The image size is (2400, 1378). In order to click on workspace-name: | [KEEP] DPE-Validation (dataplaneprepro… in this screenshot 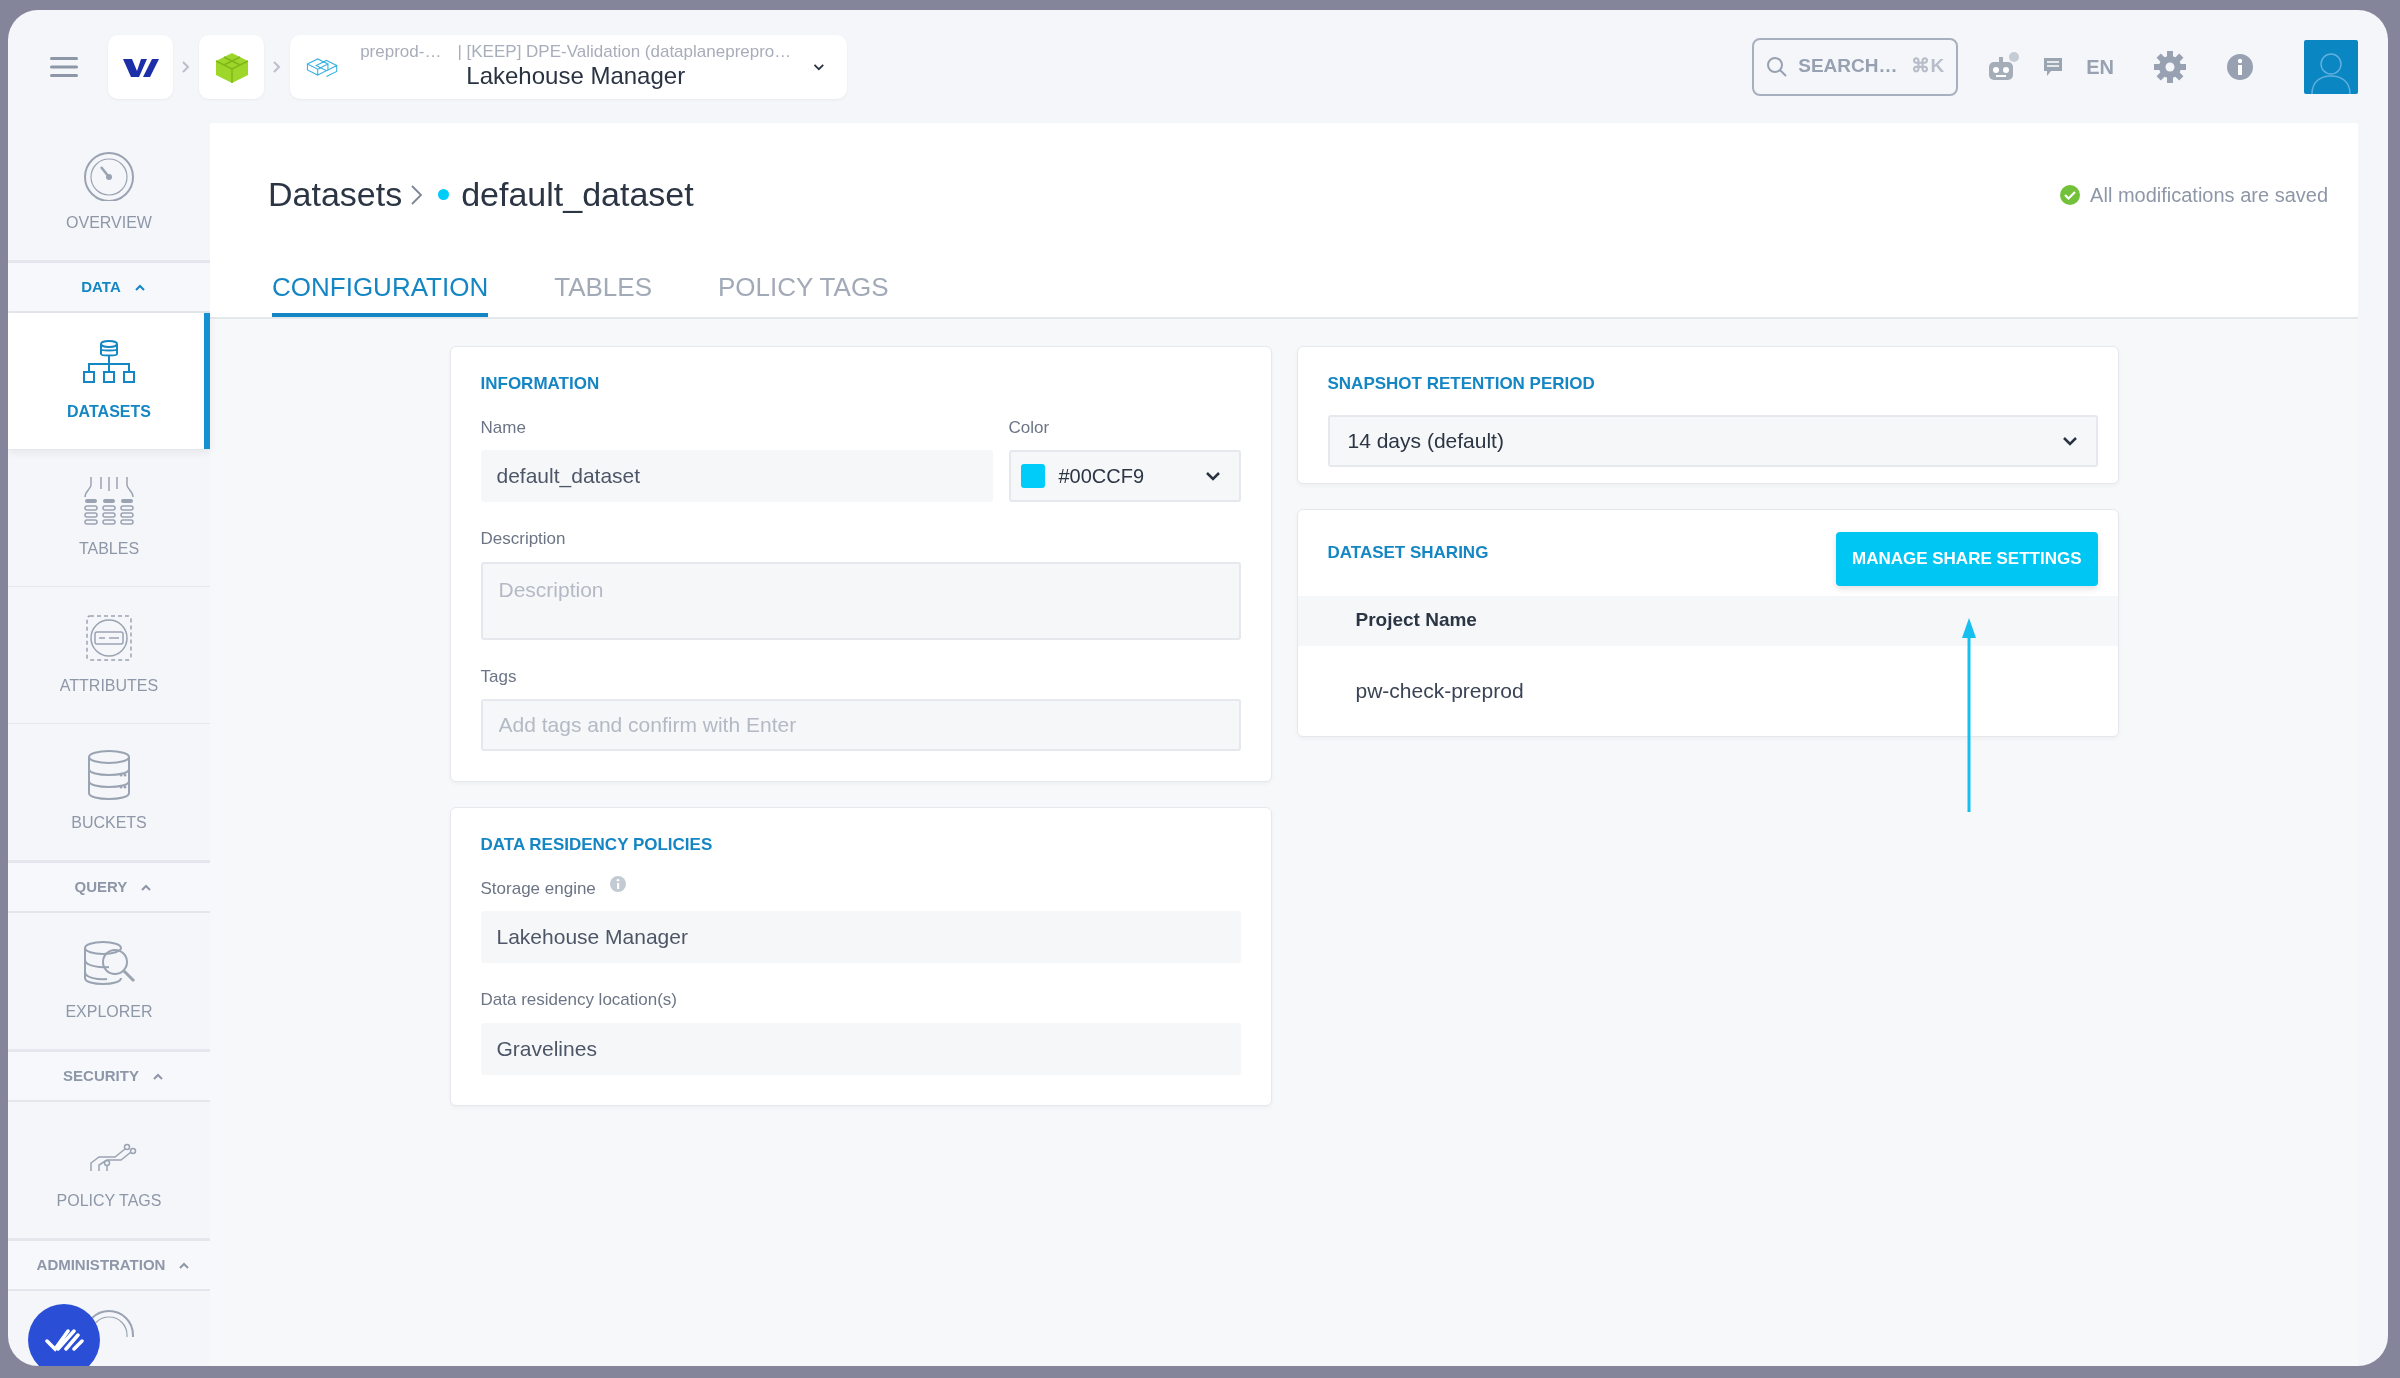, I will do `click(624, 52)`.